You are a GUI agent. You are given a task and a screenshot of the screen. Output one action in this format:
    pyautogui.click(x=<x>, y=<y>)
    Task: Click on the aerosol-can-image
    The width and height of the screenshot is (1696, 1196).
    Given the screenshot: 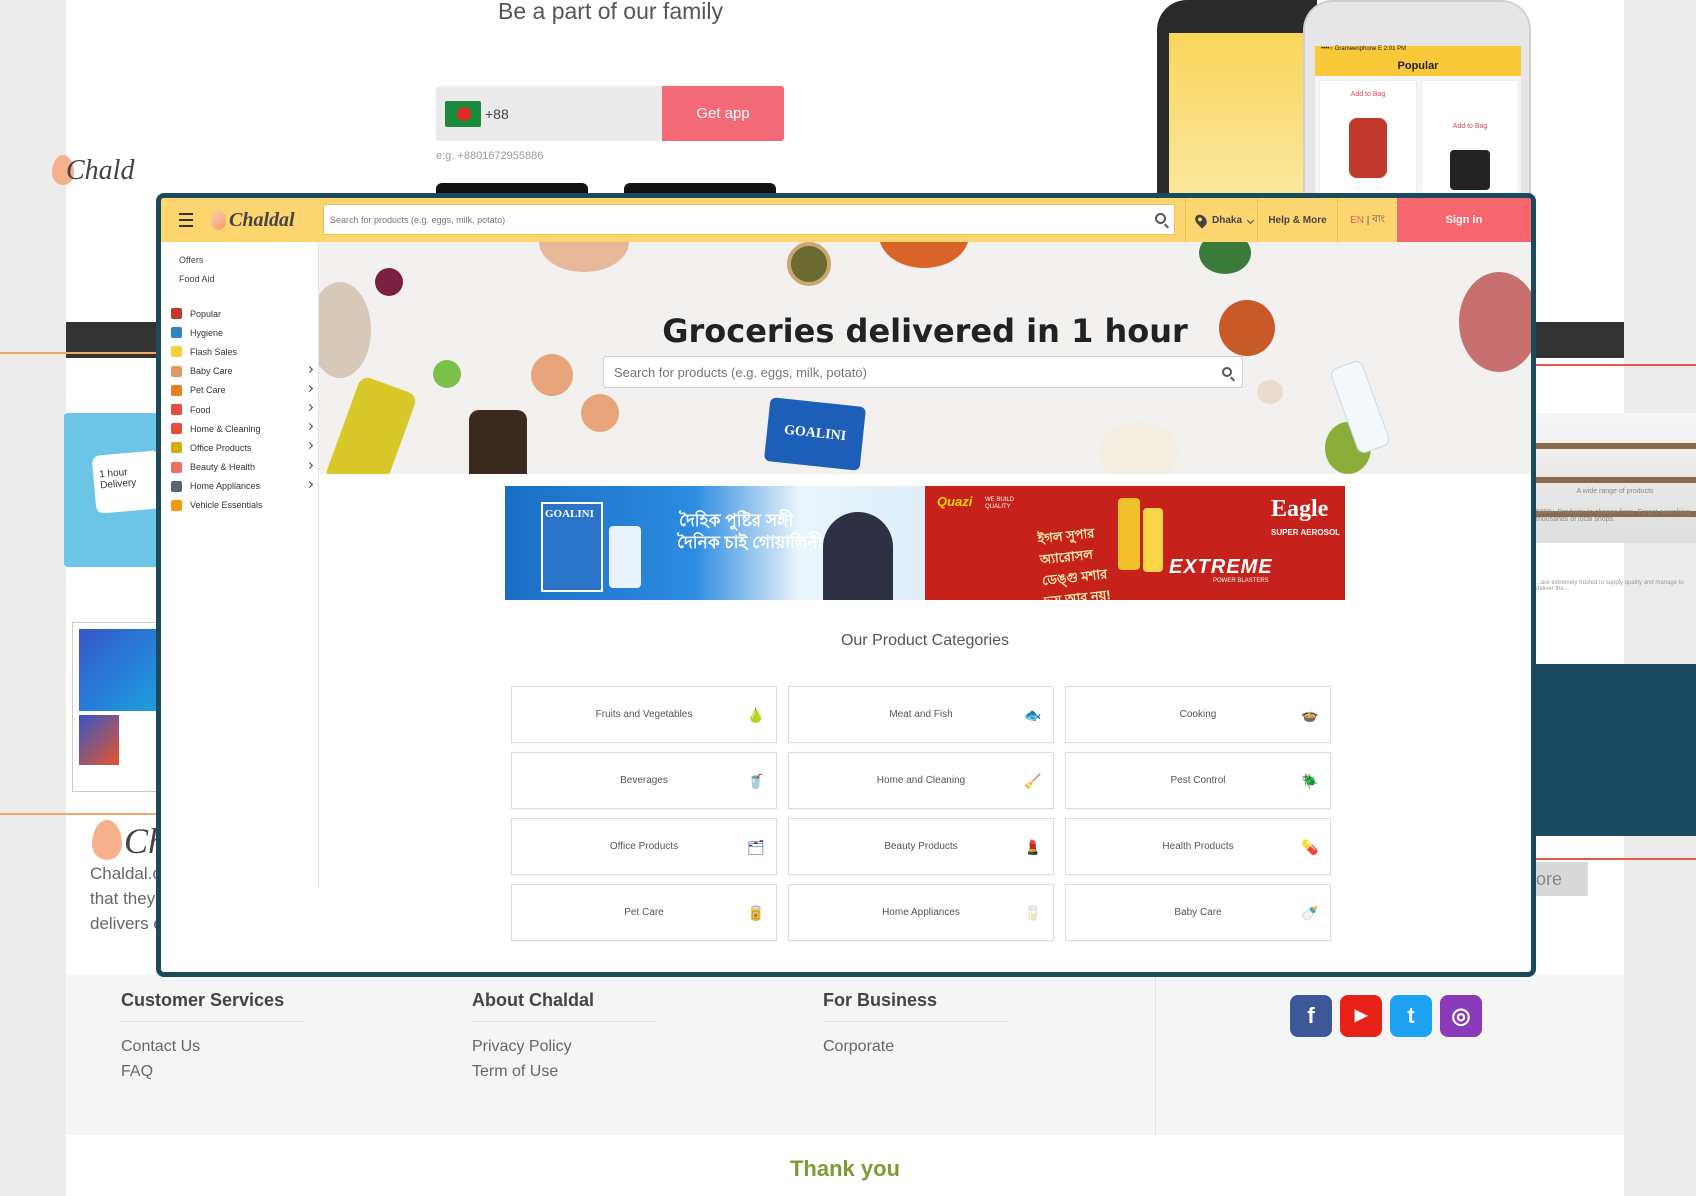 What is the action you would take?
    pyautogui.click(x=1129, y=534)
    